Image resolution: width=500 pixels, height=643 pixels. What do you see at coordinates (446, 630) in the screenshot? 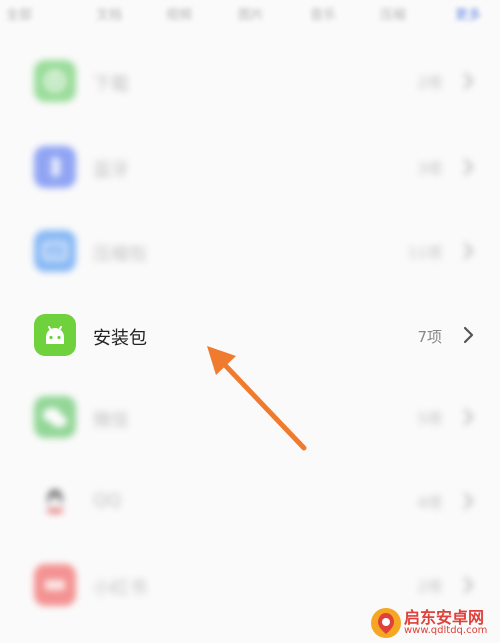
I see `watermark-url: www.qdltdq.com` at bounding box center [446, 630].